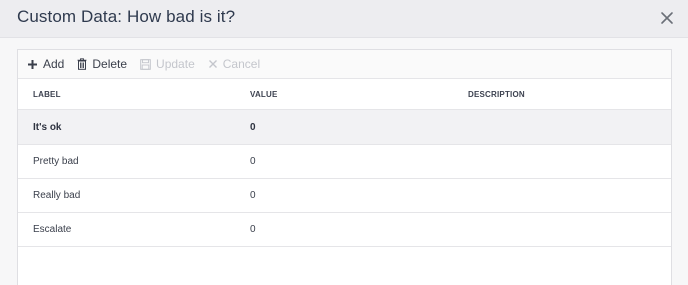 This screenshot has width=688, height=285. Describe the element at coordinates (175, 64) in the screenshot. I see `update-button-label: Update` at that location.